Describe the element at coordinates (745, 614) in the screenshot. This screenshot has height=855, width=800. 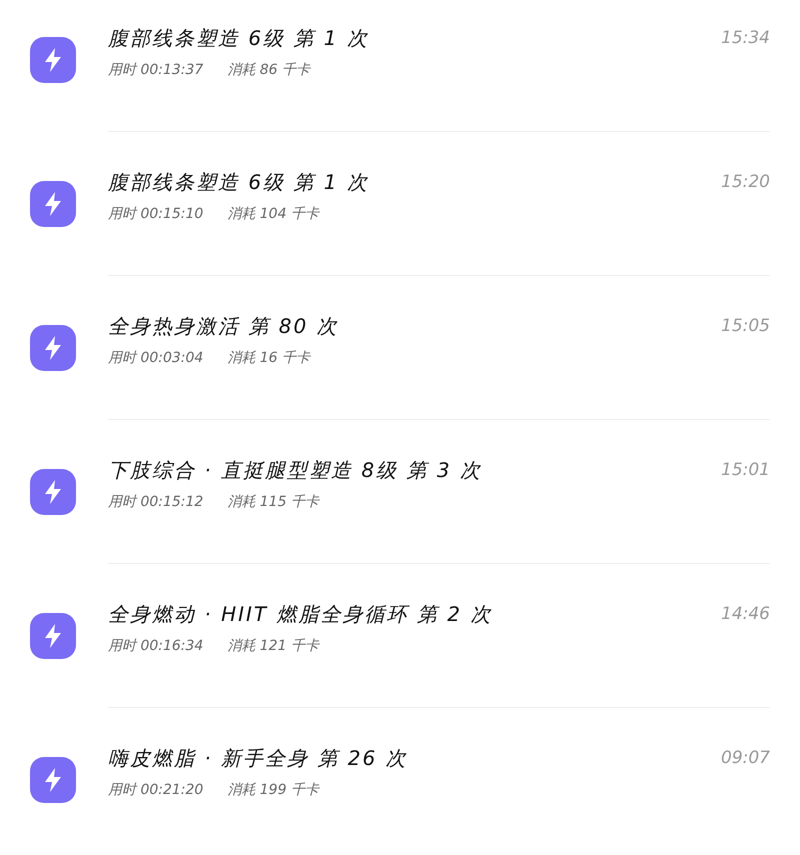
I see `time-text: 14:46` at that location.